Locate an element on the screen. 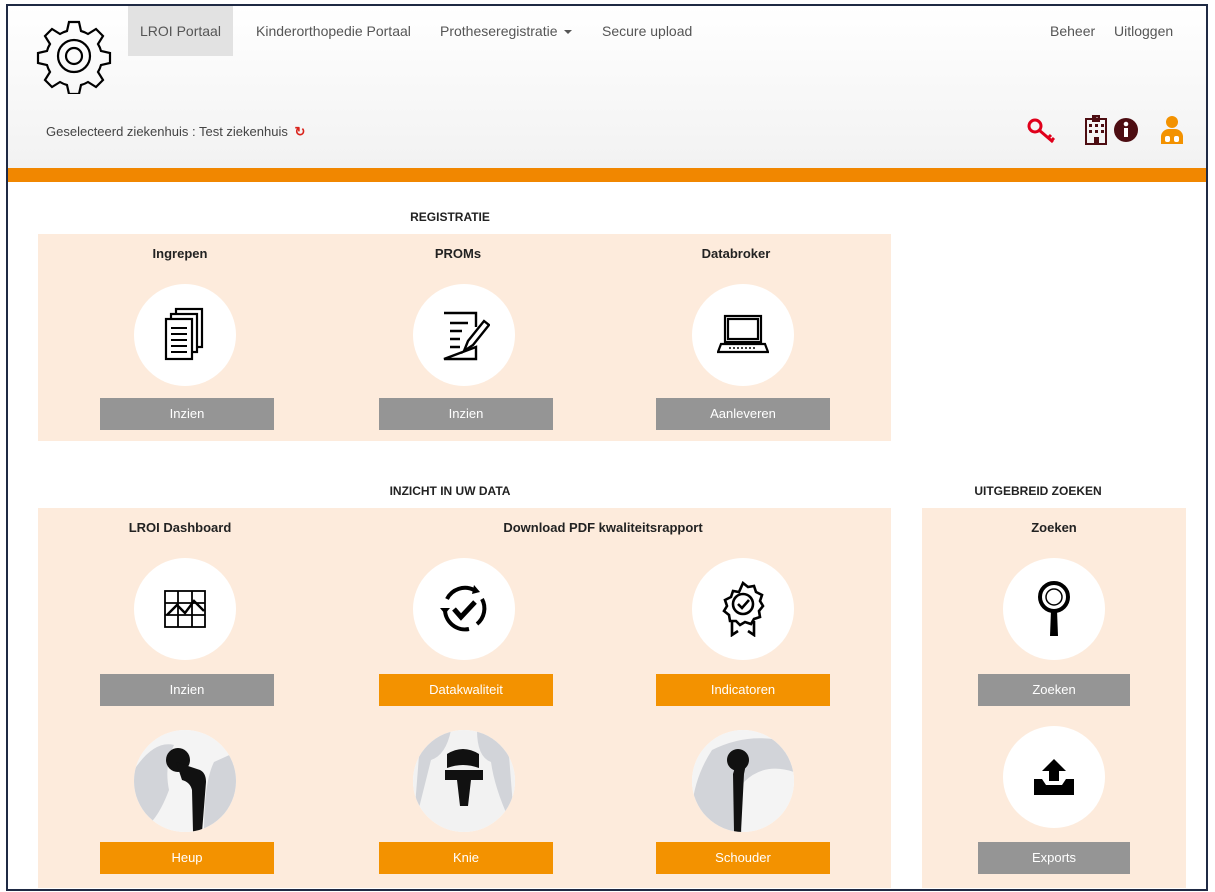 The height and width of the screenshot is (892, 1215). chart-icon is located at coordinates (185, 609).